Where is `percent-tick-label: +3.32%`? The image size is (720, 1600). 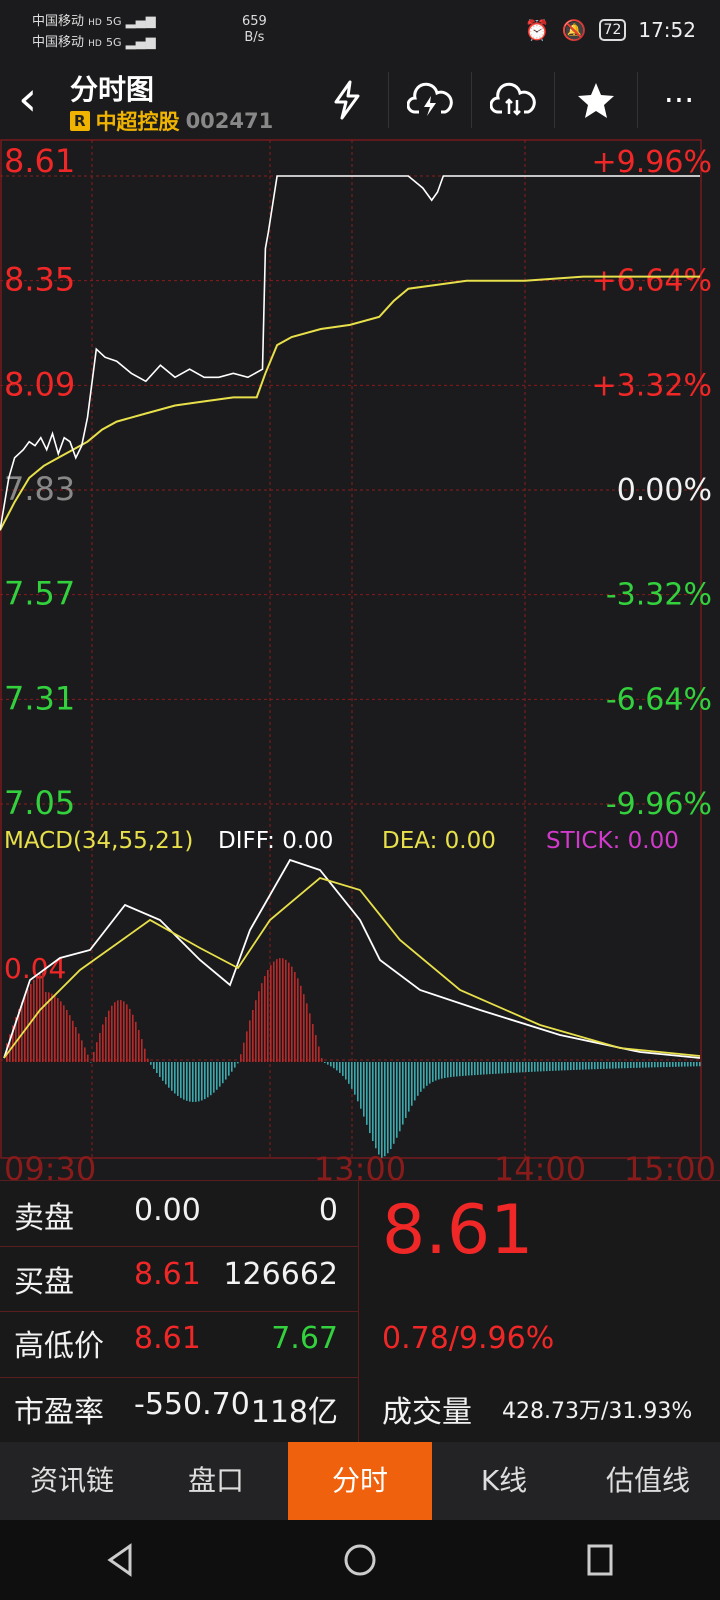 percent-tick-label: +3.32% is located at coordinates (652, 385).